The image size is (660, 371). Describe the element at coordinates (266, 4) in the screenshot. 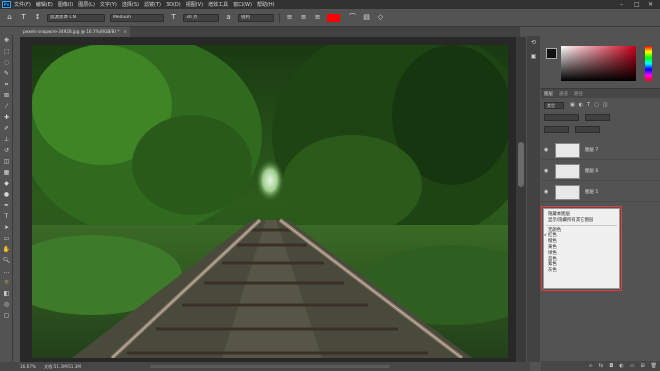

I see `menu-help: 帮助(H)` at that location.